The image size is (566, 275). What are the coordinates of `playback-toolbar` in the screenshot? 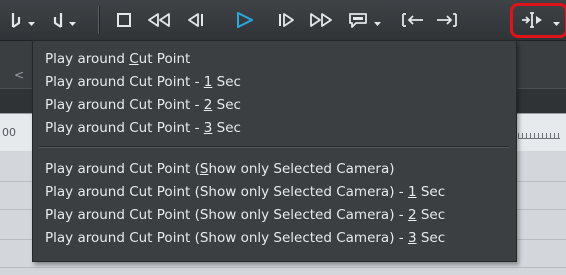 It's located at (283, 20).